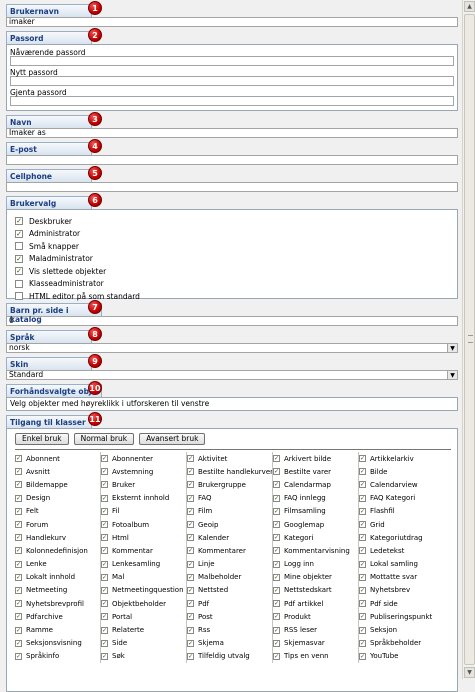  What do you see at coordinates (232, 81) in the screenshot?
I see `new-password-input` at bounding box center [232, 81].